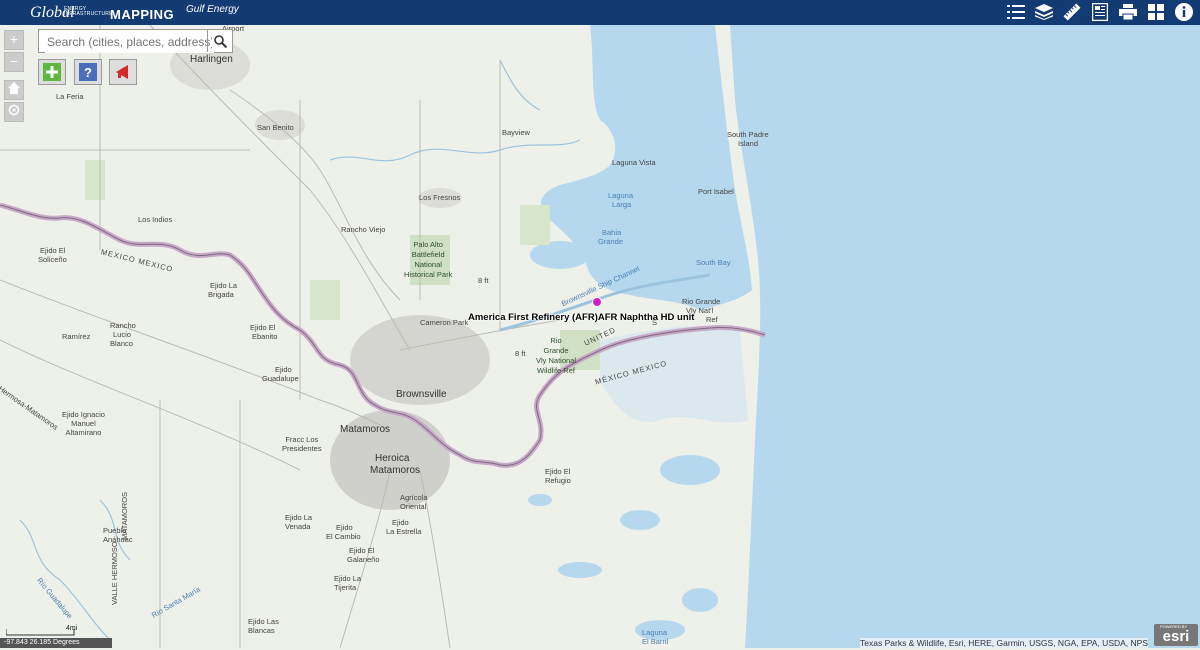  I want to click on water-label: Río Santa María, so click(176, 602).